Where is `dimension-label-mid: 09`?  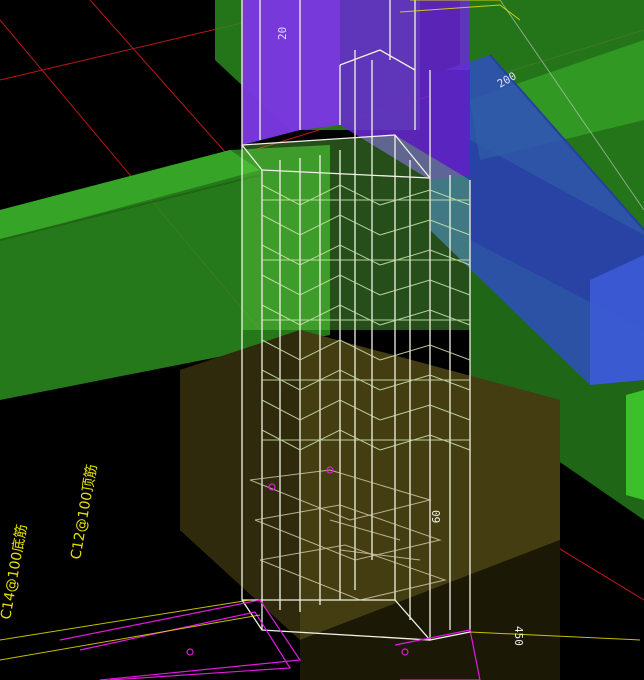 dimension-label-mid: 09 is located at coordinates (435, 516).